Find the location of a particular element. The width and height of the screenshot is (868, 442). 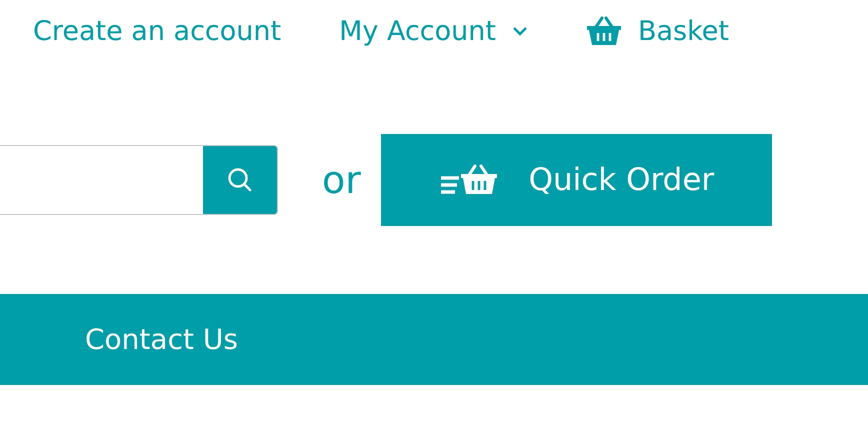

chevron-down-icon is located at coordinates (520, 31).